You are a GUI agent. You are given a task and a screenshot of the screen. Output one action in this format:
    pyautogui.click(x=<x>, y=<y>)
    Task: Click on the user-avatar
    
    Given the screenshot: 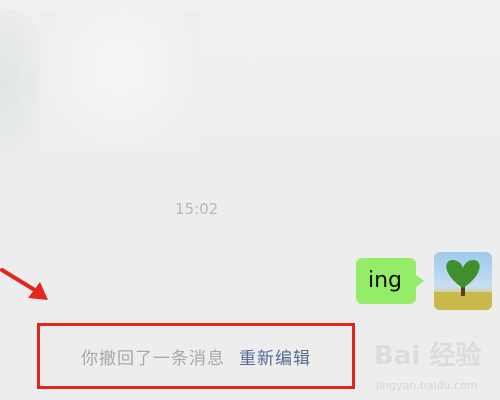 What is the action you would take?
    pyautogui.click(x=463, y=281)
    